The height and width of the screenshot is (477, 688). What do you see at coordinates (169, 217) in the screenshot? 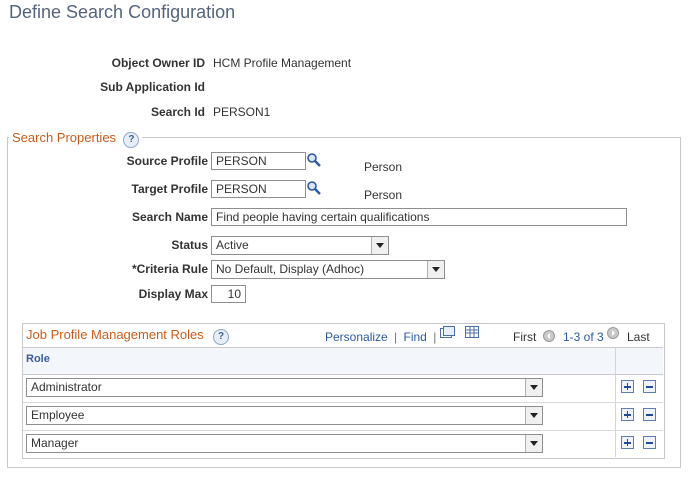
I see `search-name-label: Search Name` at bounding box center [169, 217].